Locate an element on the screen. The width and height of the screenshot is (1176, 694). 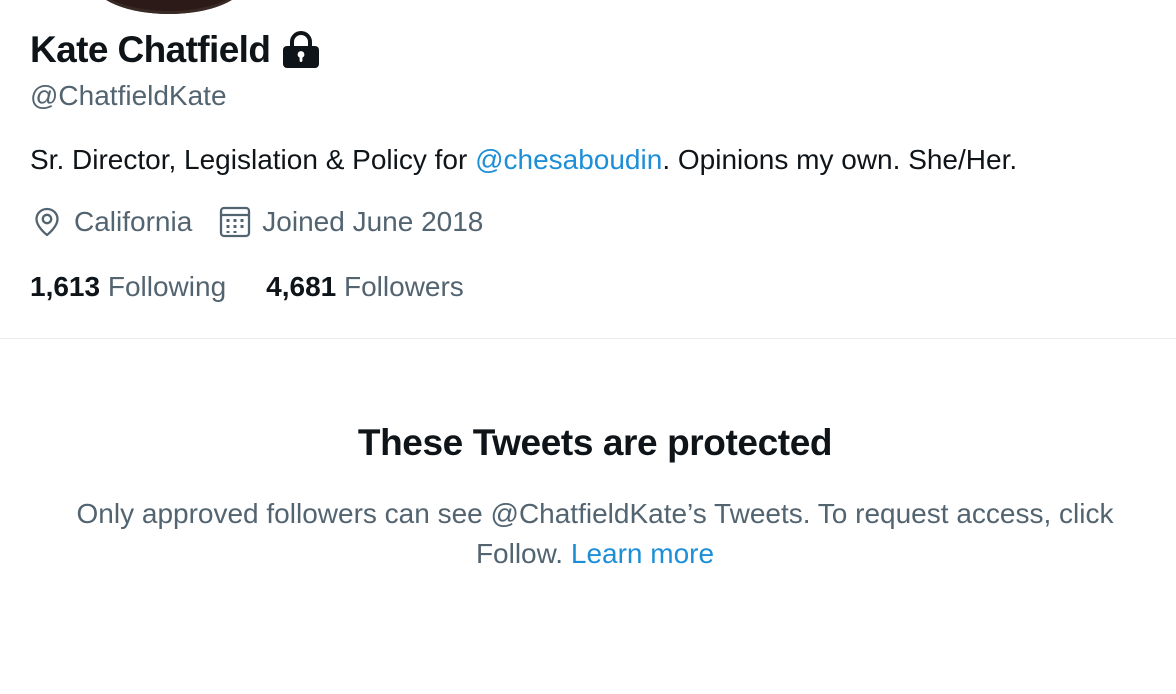
bio-prefix: Sr. Director, Legislation & Policy for is located at coordinates (253, 159).